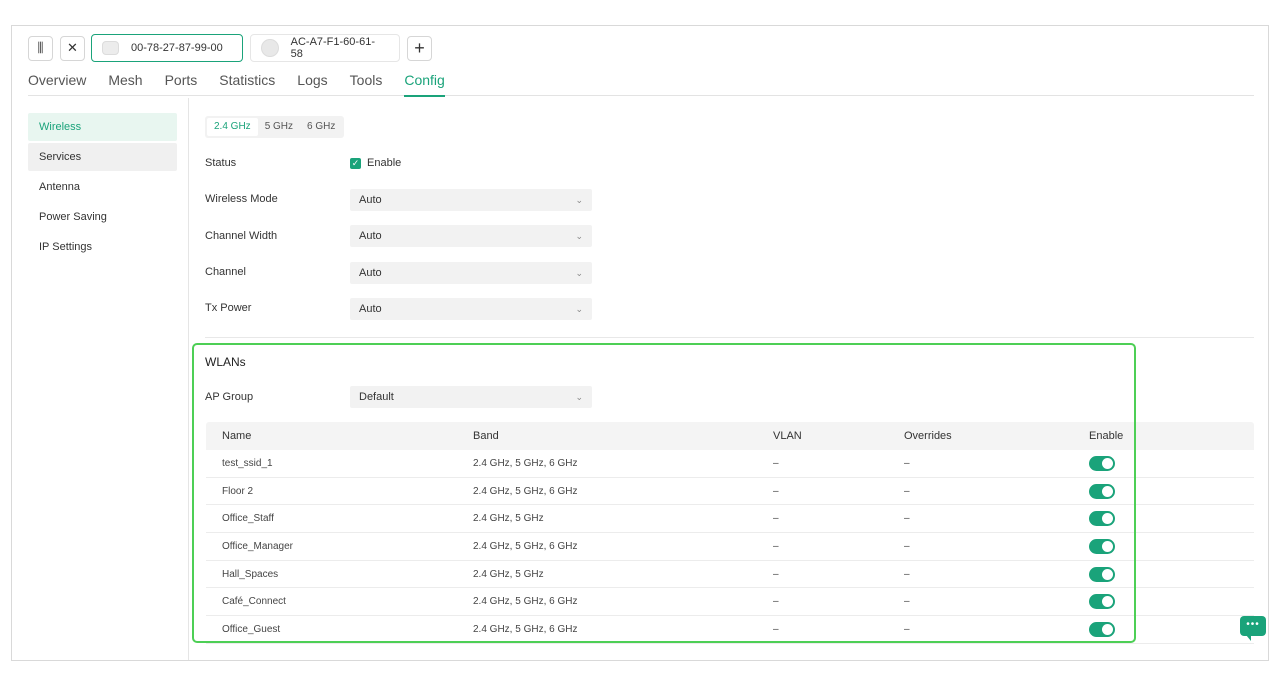 This screenshot has width=1280, height=685. I want to click on device-tab-active: 00-78-27-87-99-00, so click(167, 48).